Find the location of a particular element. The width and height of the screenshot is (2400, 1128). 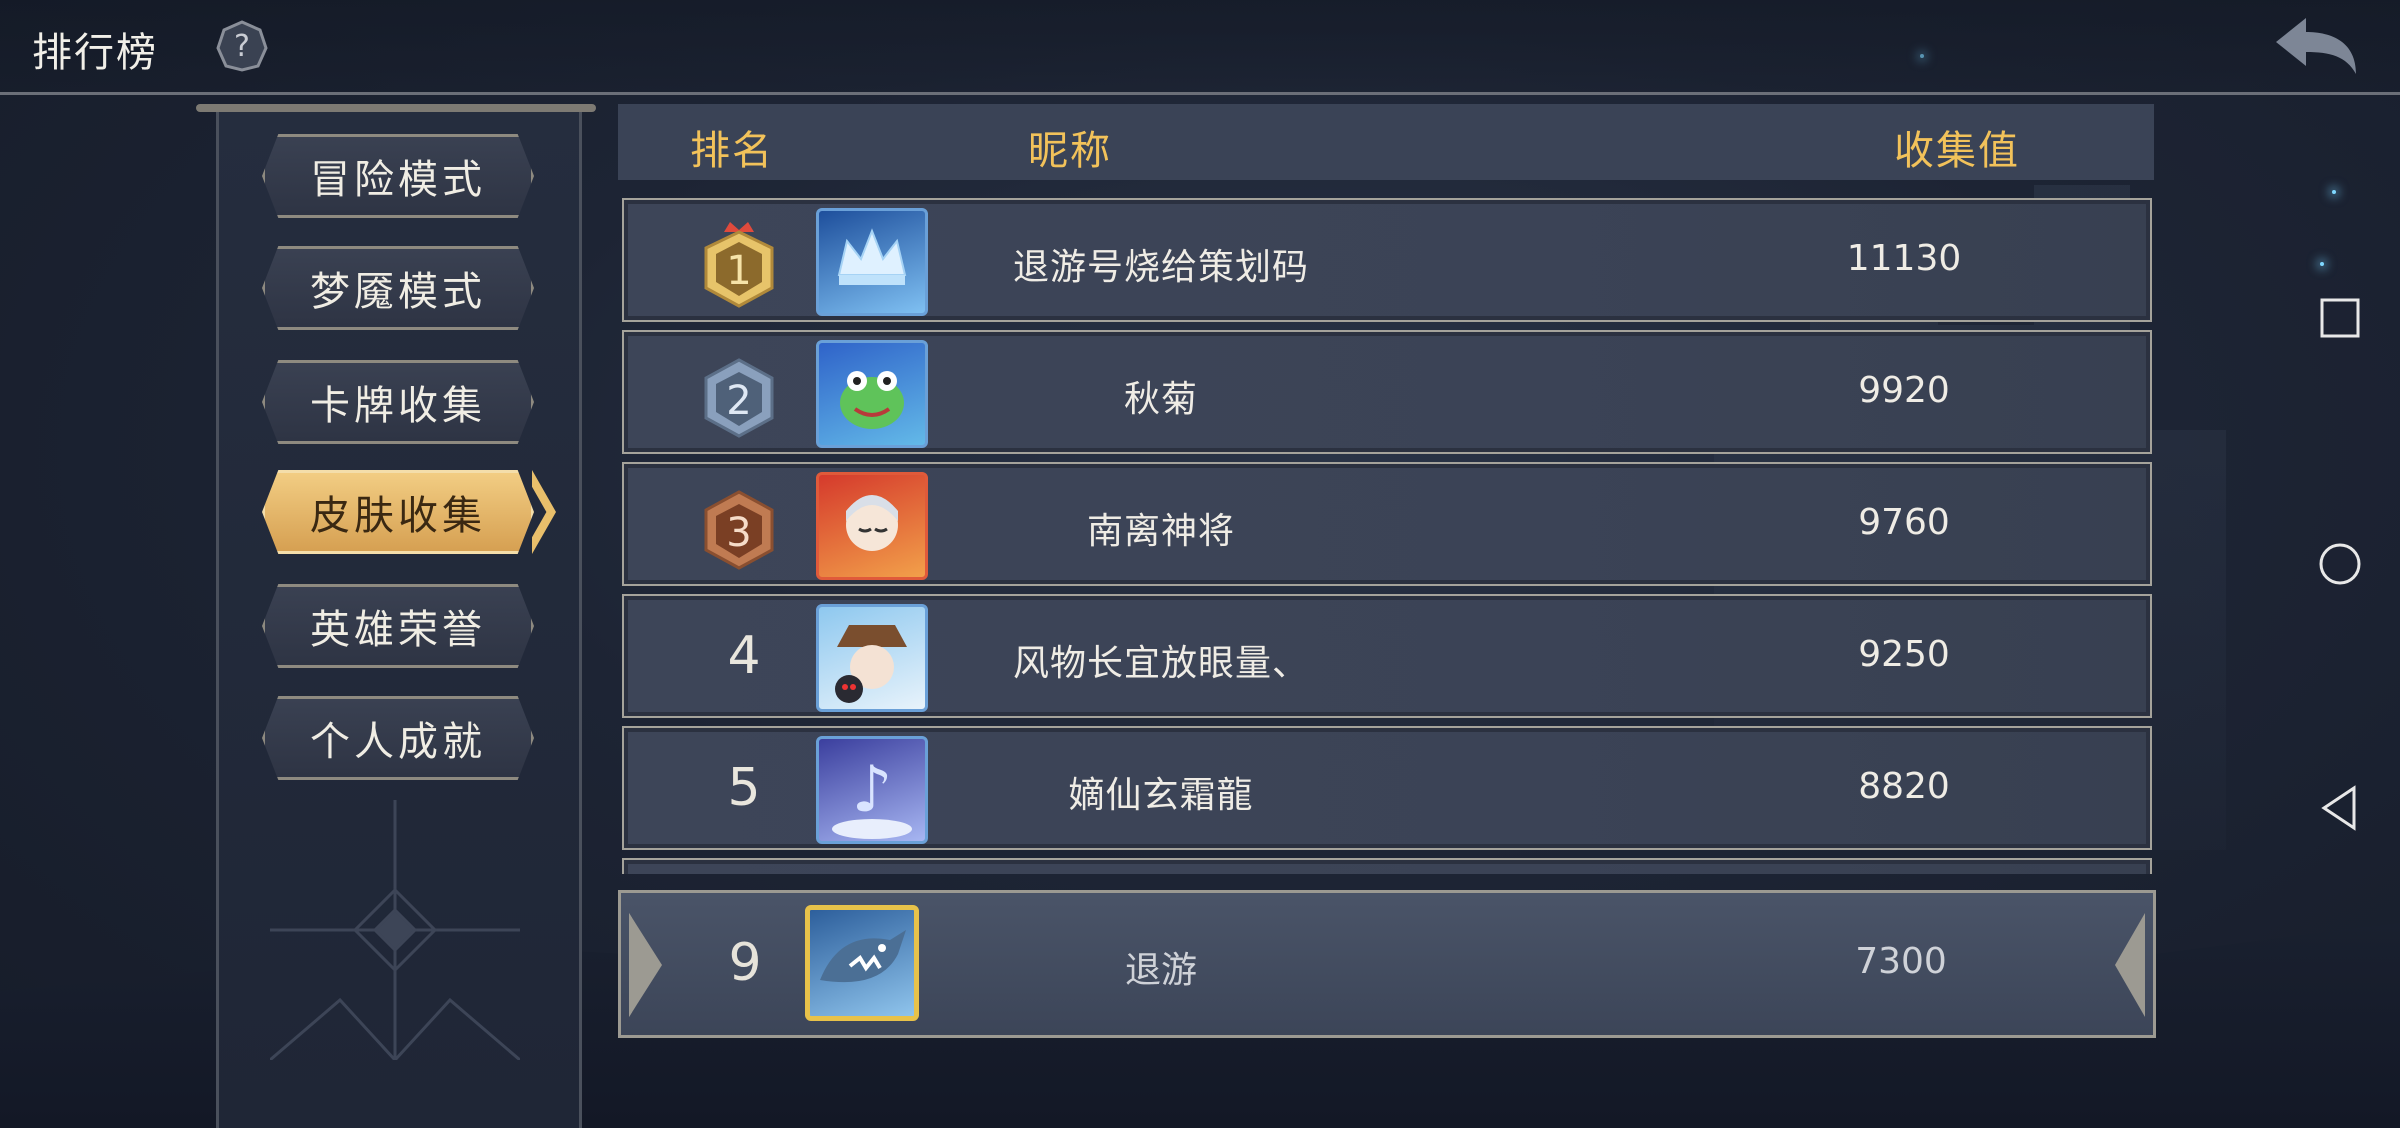

silver-rank-badge-icon: 2 is located at coordinates (739, 396).